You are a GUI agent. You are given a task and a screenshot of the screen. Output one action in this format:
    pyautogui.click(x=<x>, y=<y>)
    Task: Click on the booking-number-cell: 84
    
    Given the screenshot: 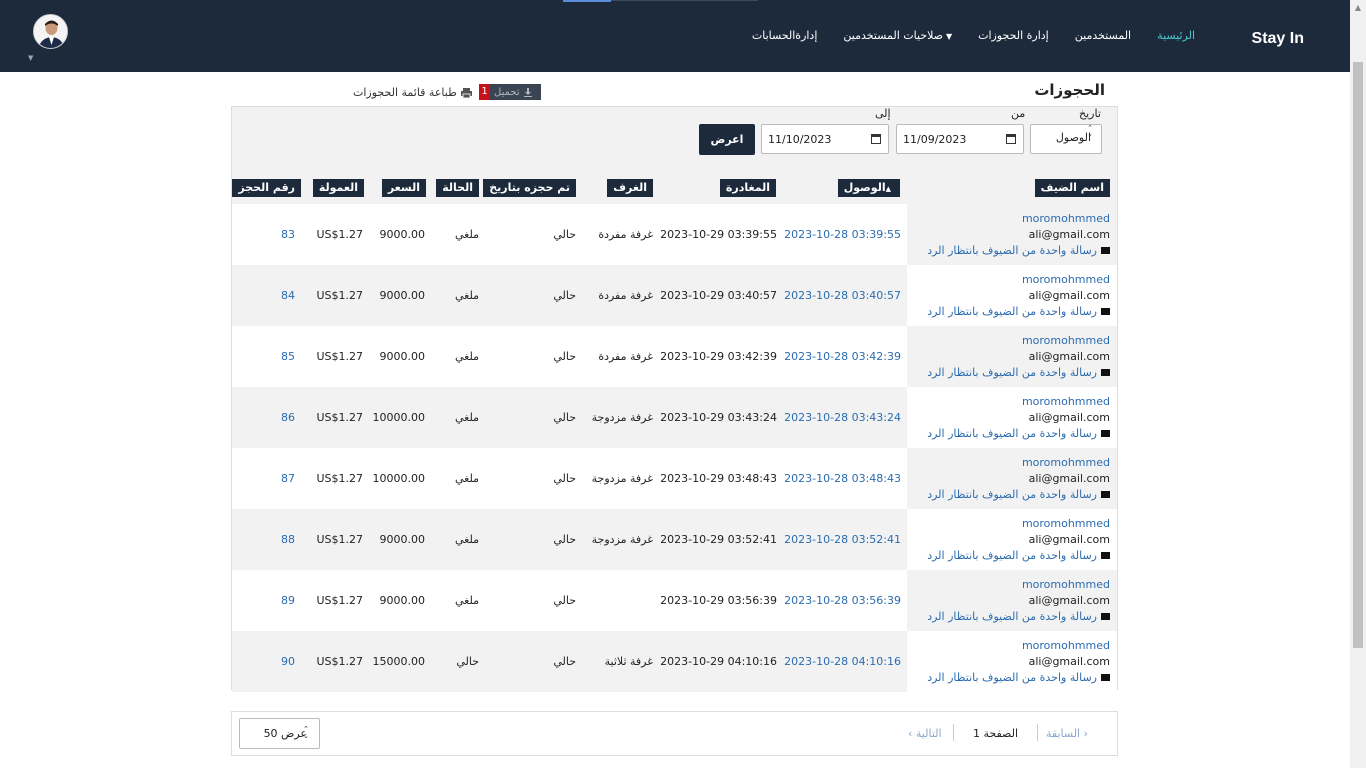 What is the action you would take?
    pyautogui.click(x=288, y=295)
    